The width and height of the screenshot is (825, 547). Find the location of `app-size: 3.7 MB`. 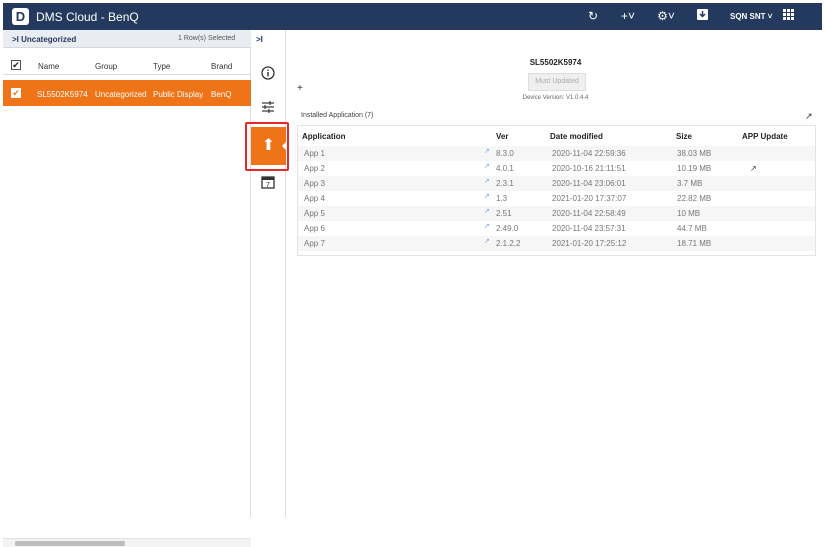

app-size: 3.7 MB is located at coordinates (690, 183).